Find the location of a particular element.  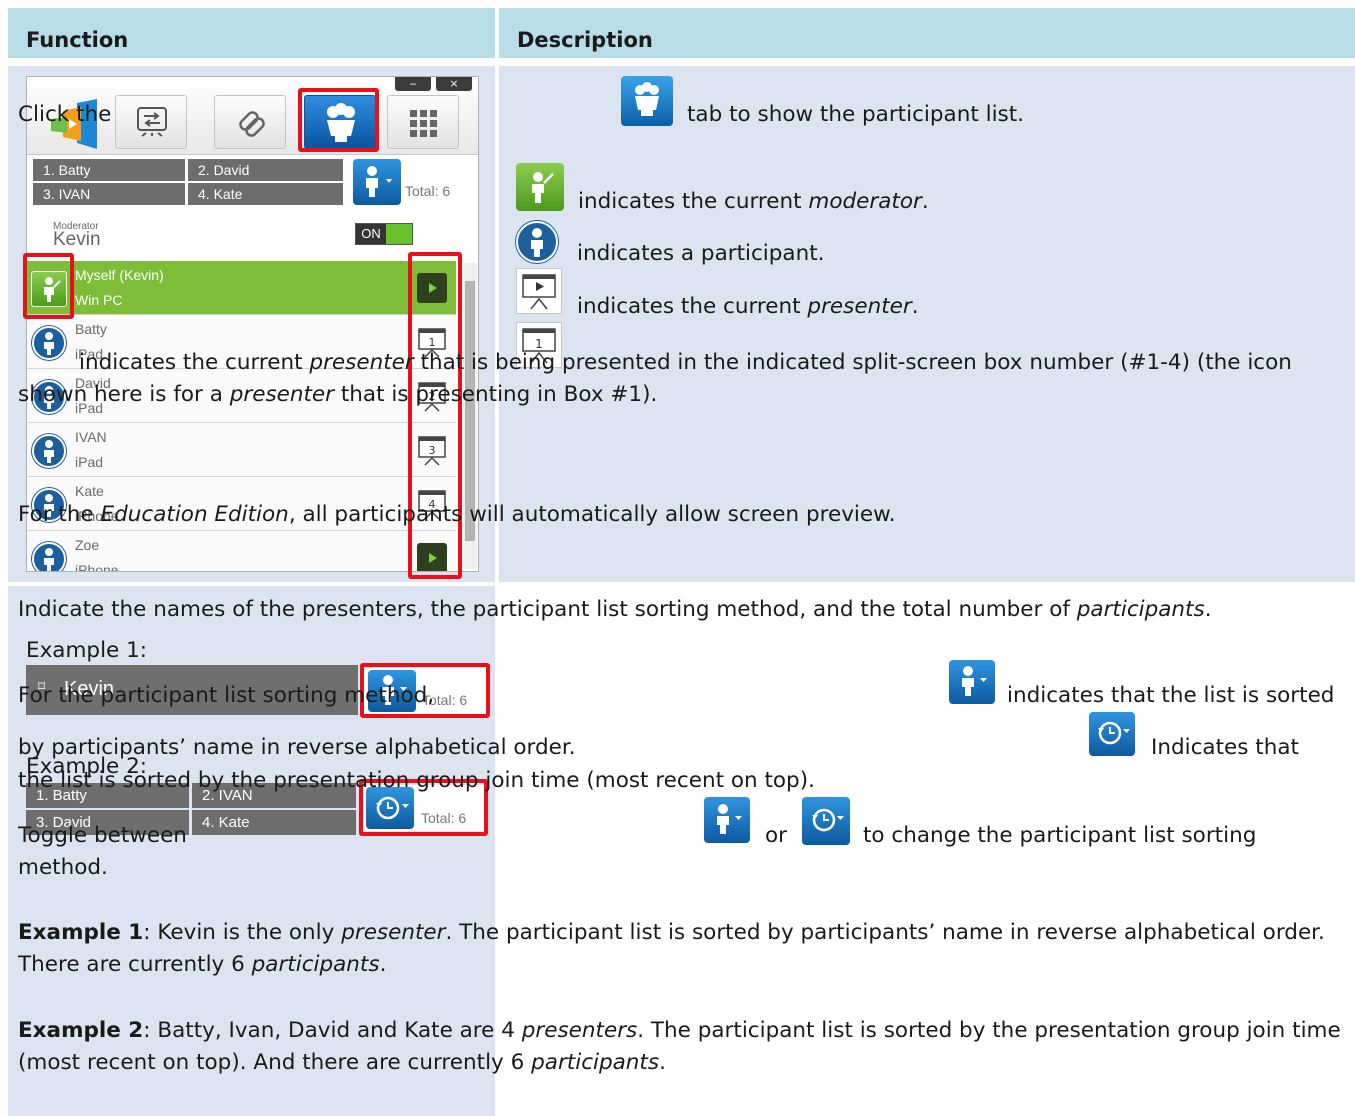

moderator-name: Kevin is located at coordinates (77, 239).